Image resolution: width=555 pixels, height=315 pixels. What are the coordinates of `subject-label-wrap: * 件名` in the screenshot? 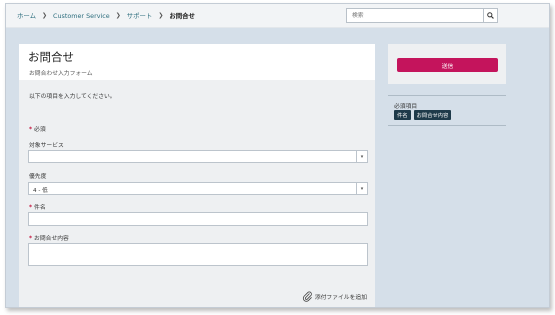 It's located at (37, 206).